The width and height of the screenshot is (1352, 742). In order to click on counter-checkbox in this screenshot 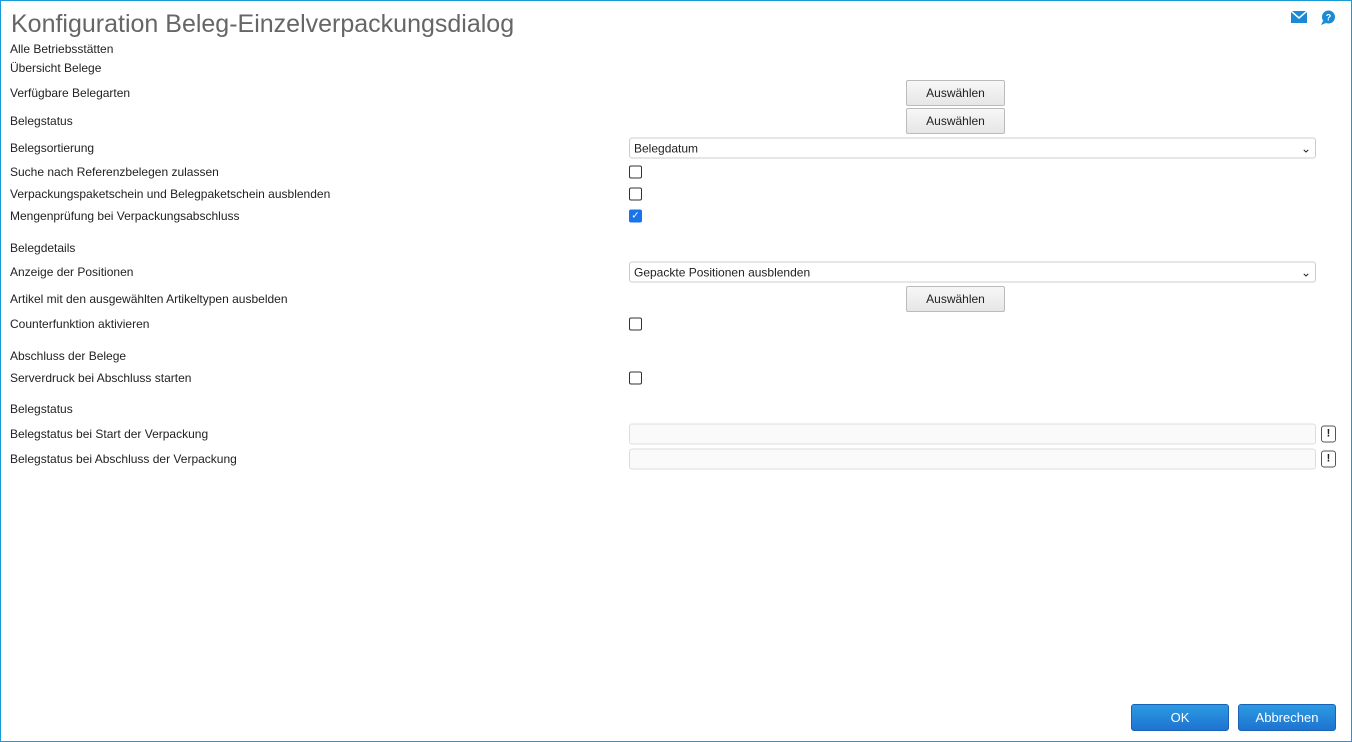, I will do `click(635, 324)`.